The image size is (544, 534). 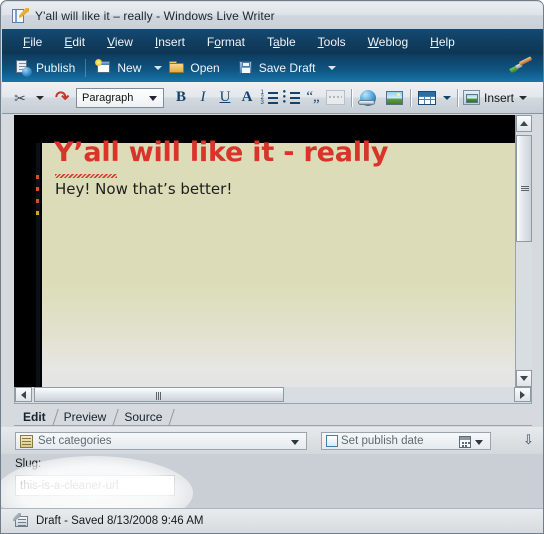 What do you see at coordinates (38, 265) in the screenshot?
I see `spelling-marker-strip` at bounding box center [38, 265].